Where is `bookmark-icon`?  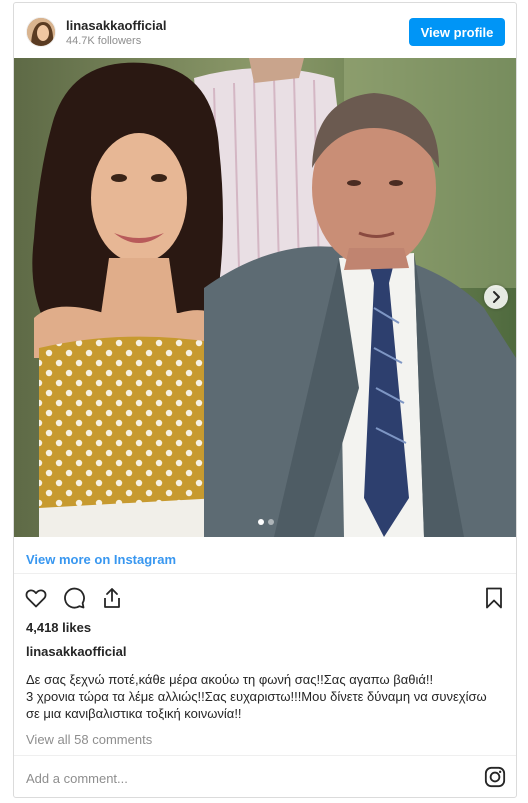 bookmark-icon is located at coordinates (494, 598).